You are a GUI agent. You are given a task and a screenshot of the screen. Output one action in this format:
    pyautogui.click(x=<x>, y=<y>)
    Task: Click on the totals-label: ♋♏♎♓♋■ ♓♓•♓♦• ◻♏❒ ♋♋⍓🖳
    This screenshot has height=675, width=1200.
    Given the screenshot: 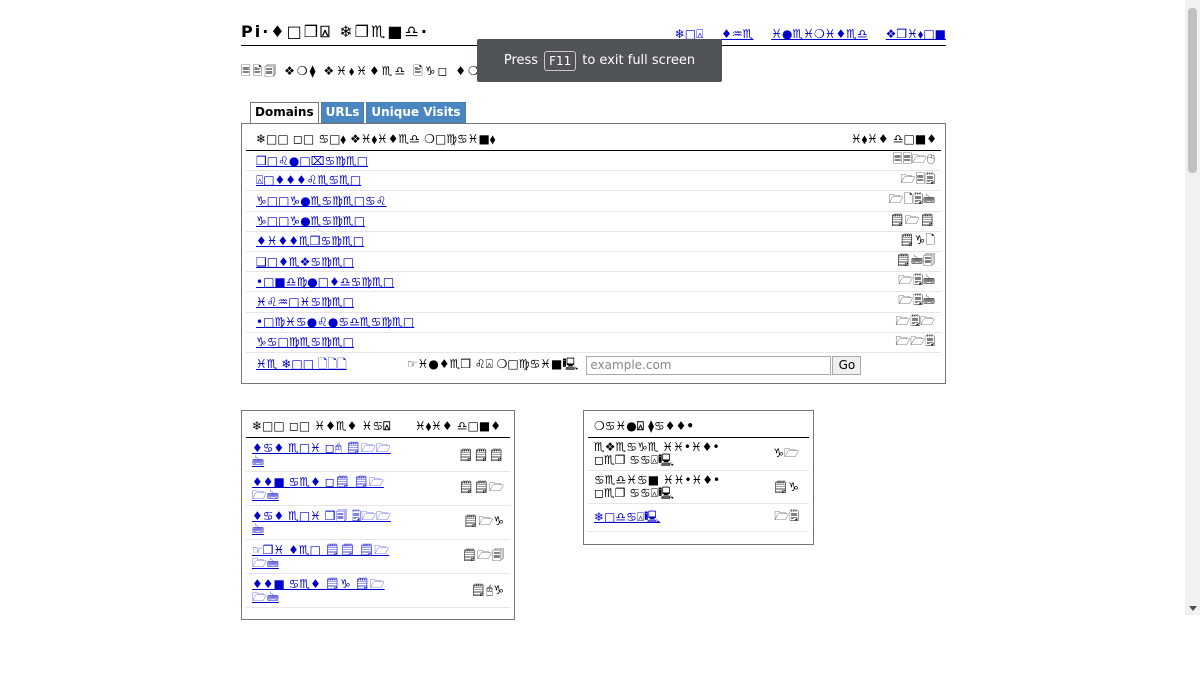 What is the action you would take?
    pyautogui.click(x=657, y=486)
    